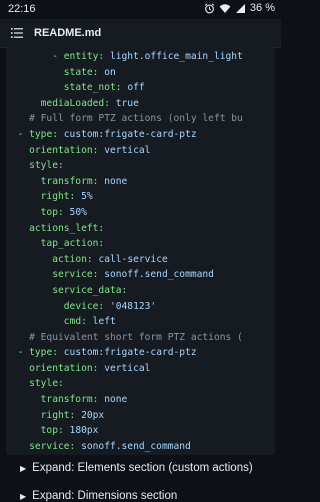 Image resolution: width=320 pixels, height=502 pixels. Describe the element at coordinates (78, 212) in the screenshot. I see `code-value: 50%` at that location.